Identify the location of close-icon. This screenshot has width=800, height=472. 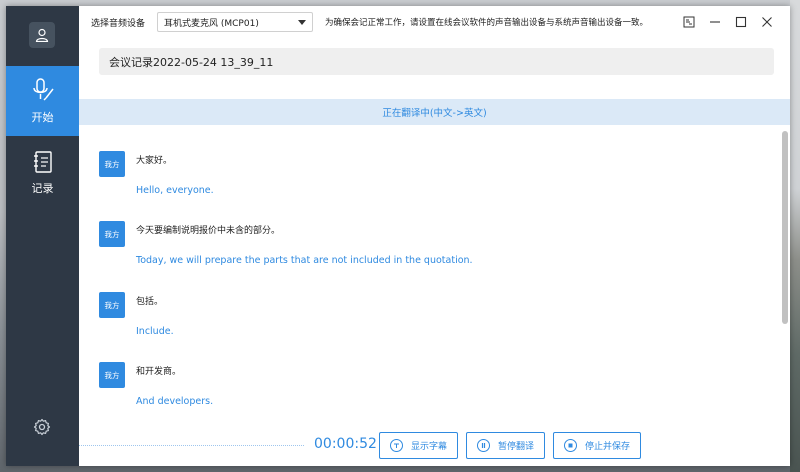
(767, 22).